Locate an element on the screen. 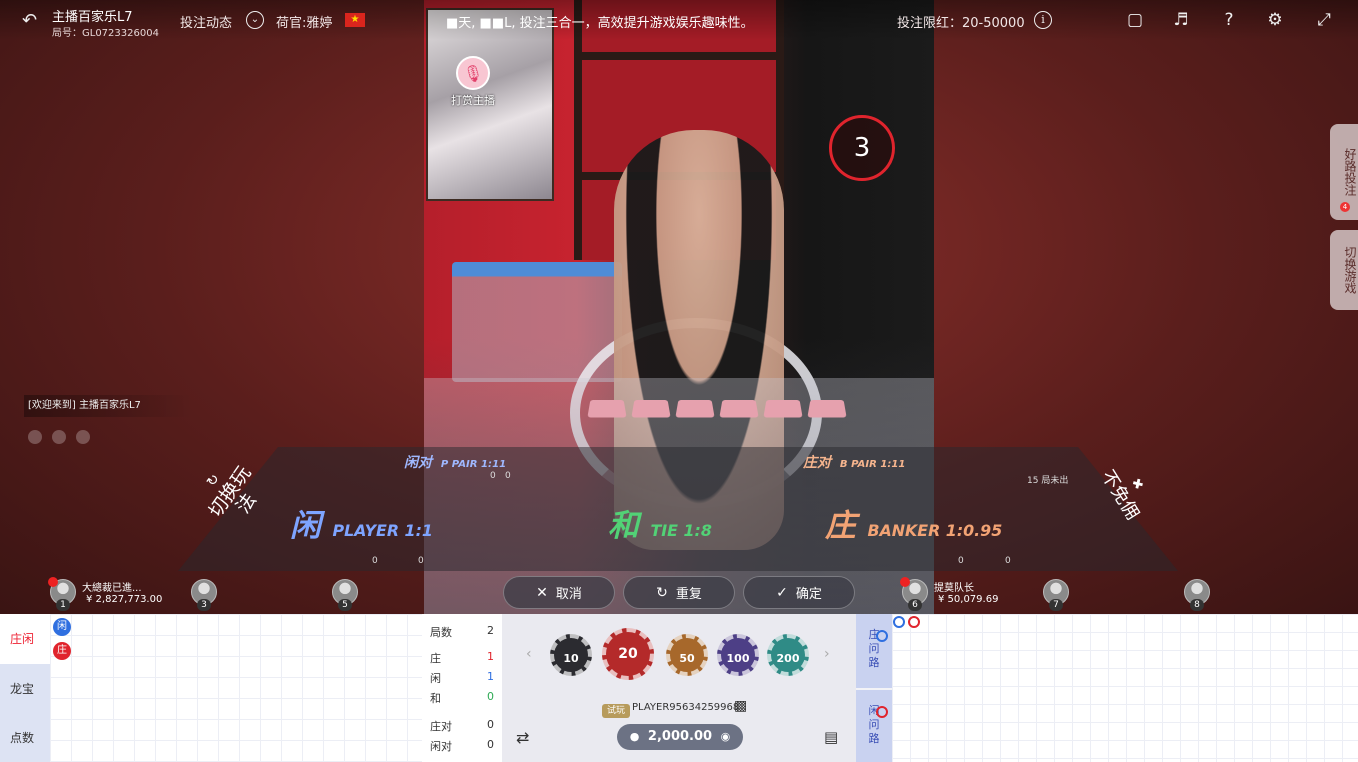 The width and height of the screenshot is (1358, 762). seat-number: 6 is located at coordinates (915, 605).